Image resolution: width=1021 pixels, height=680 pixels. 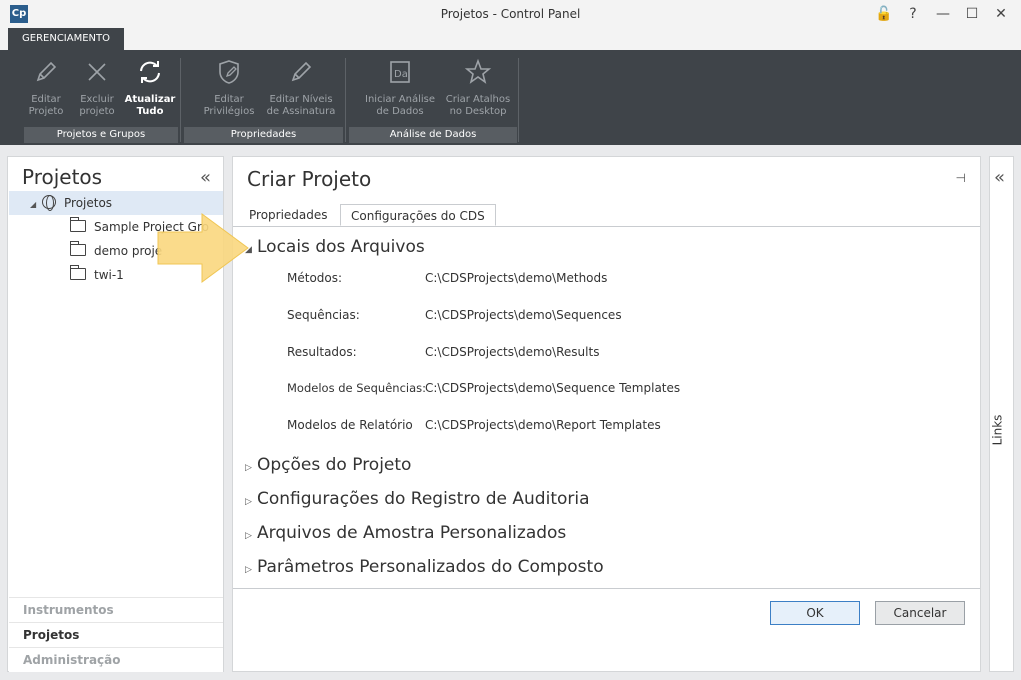 I want to click on star-icon, so click(x=478, y=73).